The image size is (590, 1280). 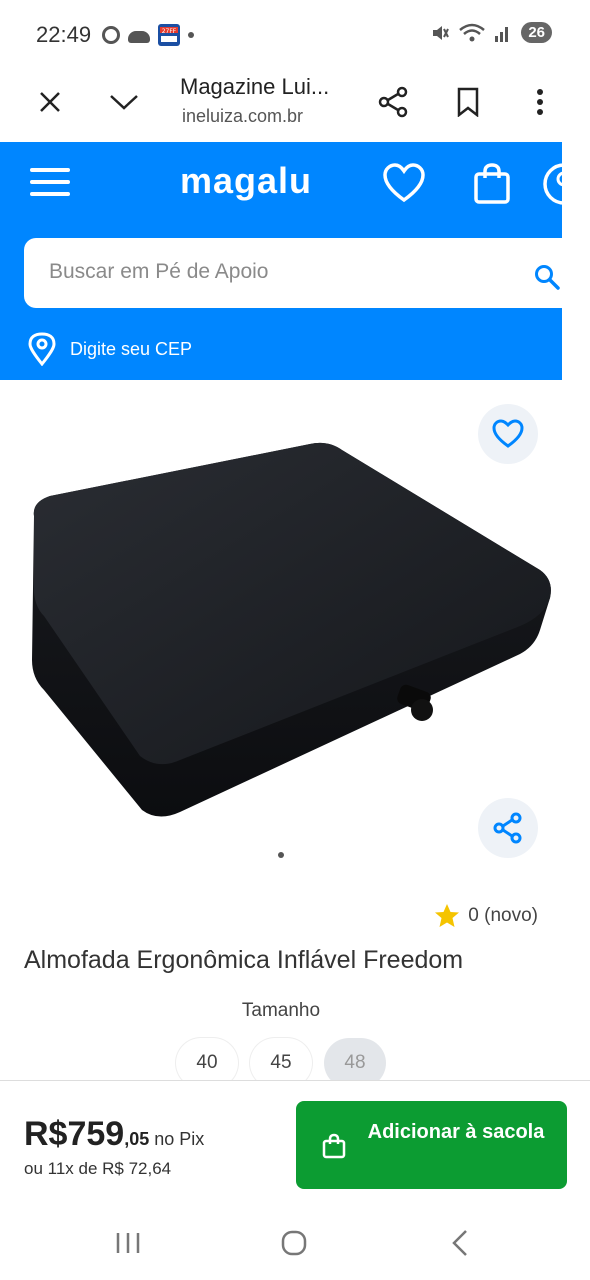 What do you see at coordinates (139, 37) in the screenshot?
I see `cloud-icon` at bounding box center [139, 37].